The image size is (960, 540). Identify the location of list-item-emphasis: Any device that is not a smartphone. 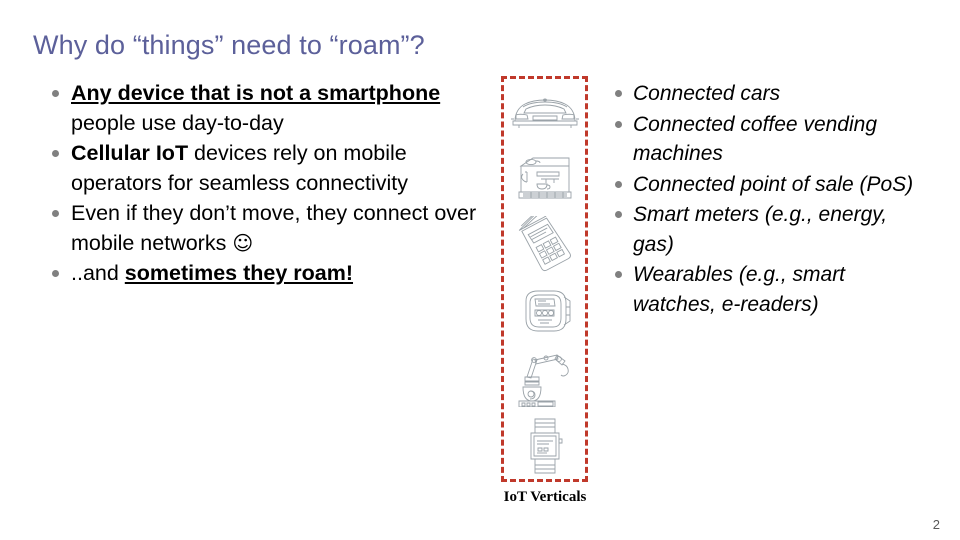
(256, 93).